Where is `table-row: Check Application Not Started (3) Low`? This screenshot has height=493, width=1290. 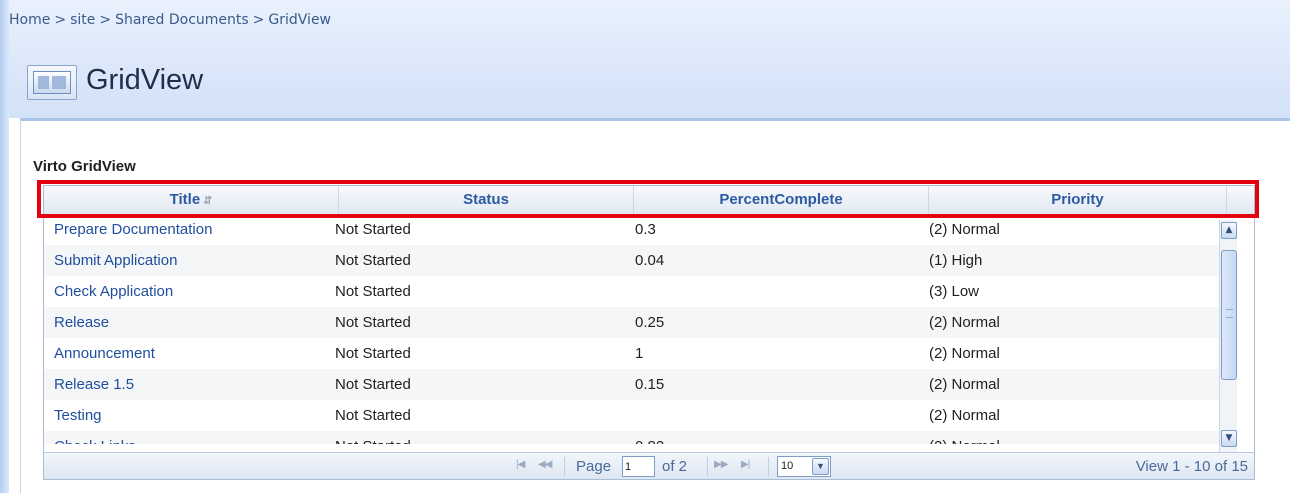
table-row: Check Application Not Started (3) Low is located at coordinates (635, 291).